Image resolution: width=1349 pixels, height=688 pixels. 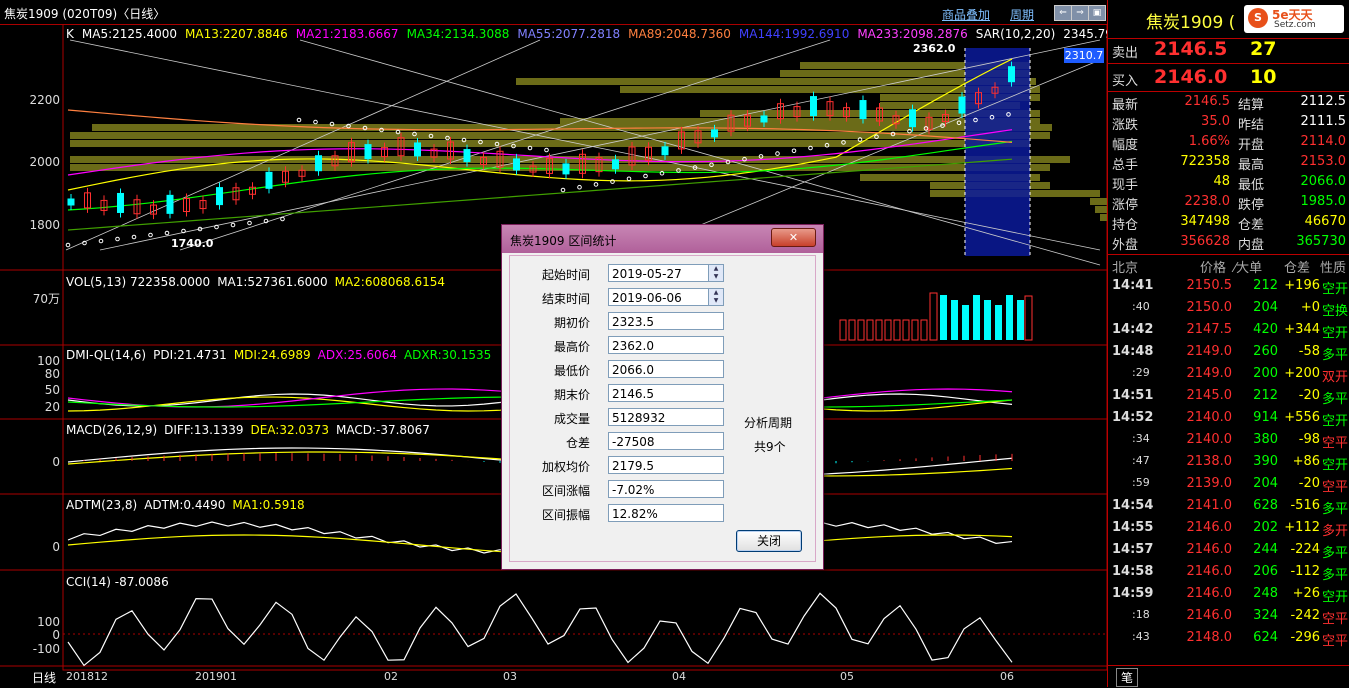 I want to click on stat-value-field: 5128932, so click(x=666, y=417).